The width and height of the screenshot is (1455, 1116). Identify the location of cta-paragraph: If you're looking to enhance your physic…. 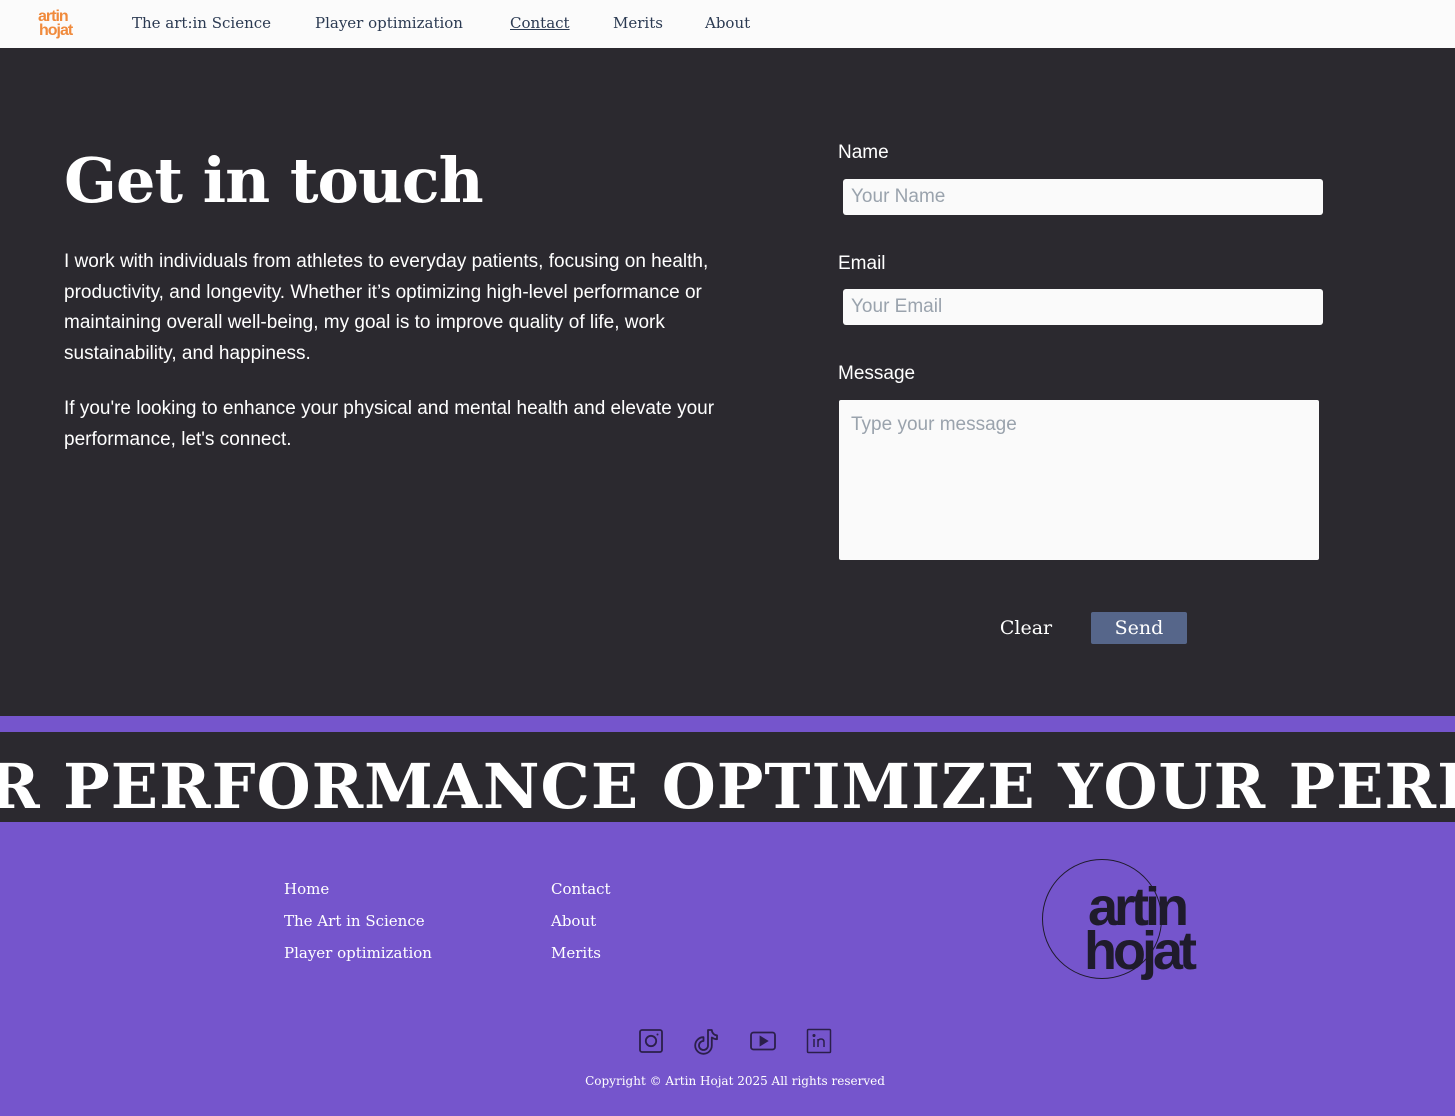
(389, 424).